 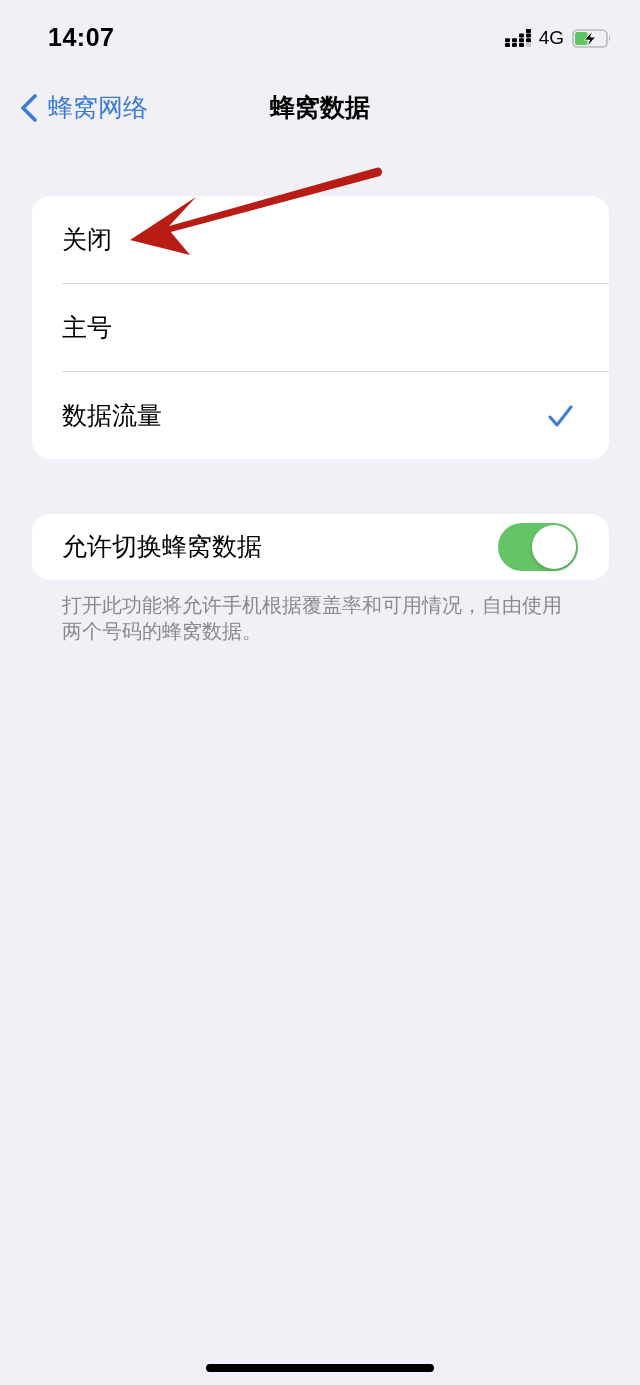 What do you see at coordinates (335, 327) in the screenshot?
I see `option-row: 主号` at bounding box center [335, 327].